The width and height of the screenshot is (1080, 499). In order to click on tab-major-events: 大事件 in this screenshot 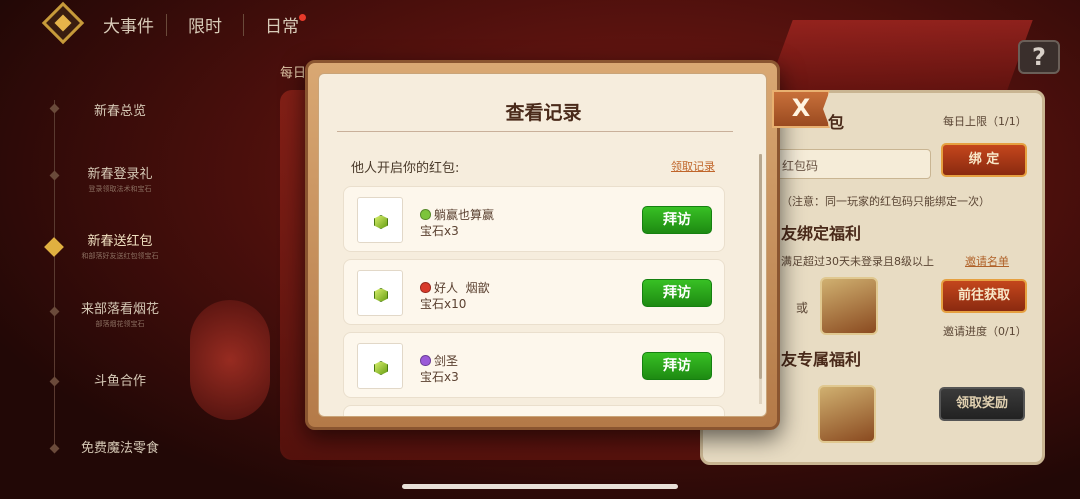, I will do `click(128, 24)`.